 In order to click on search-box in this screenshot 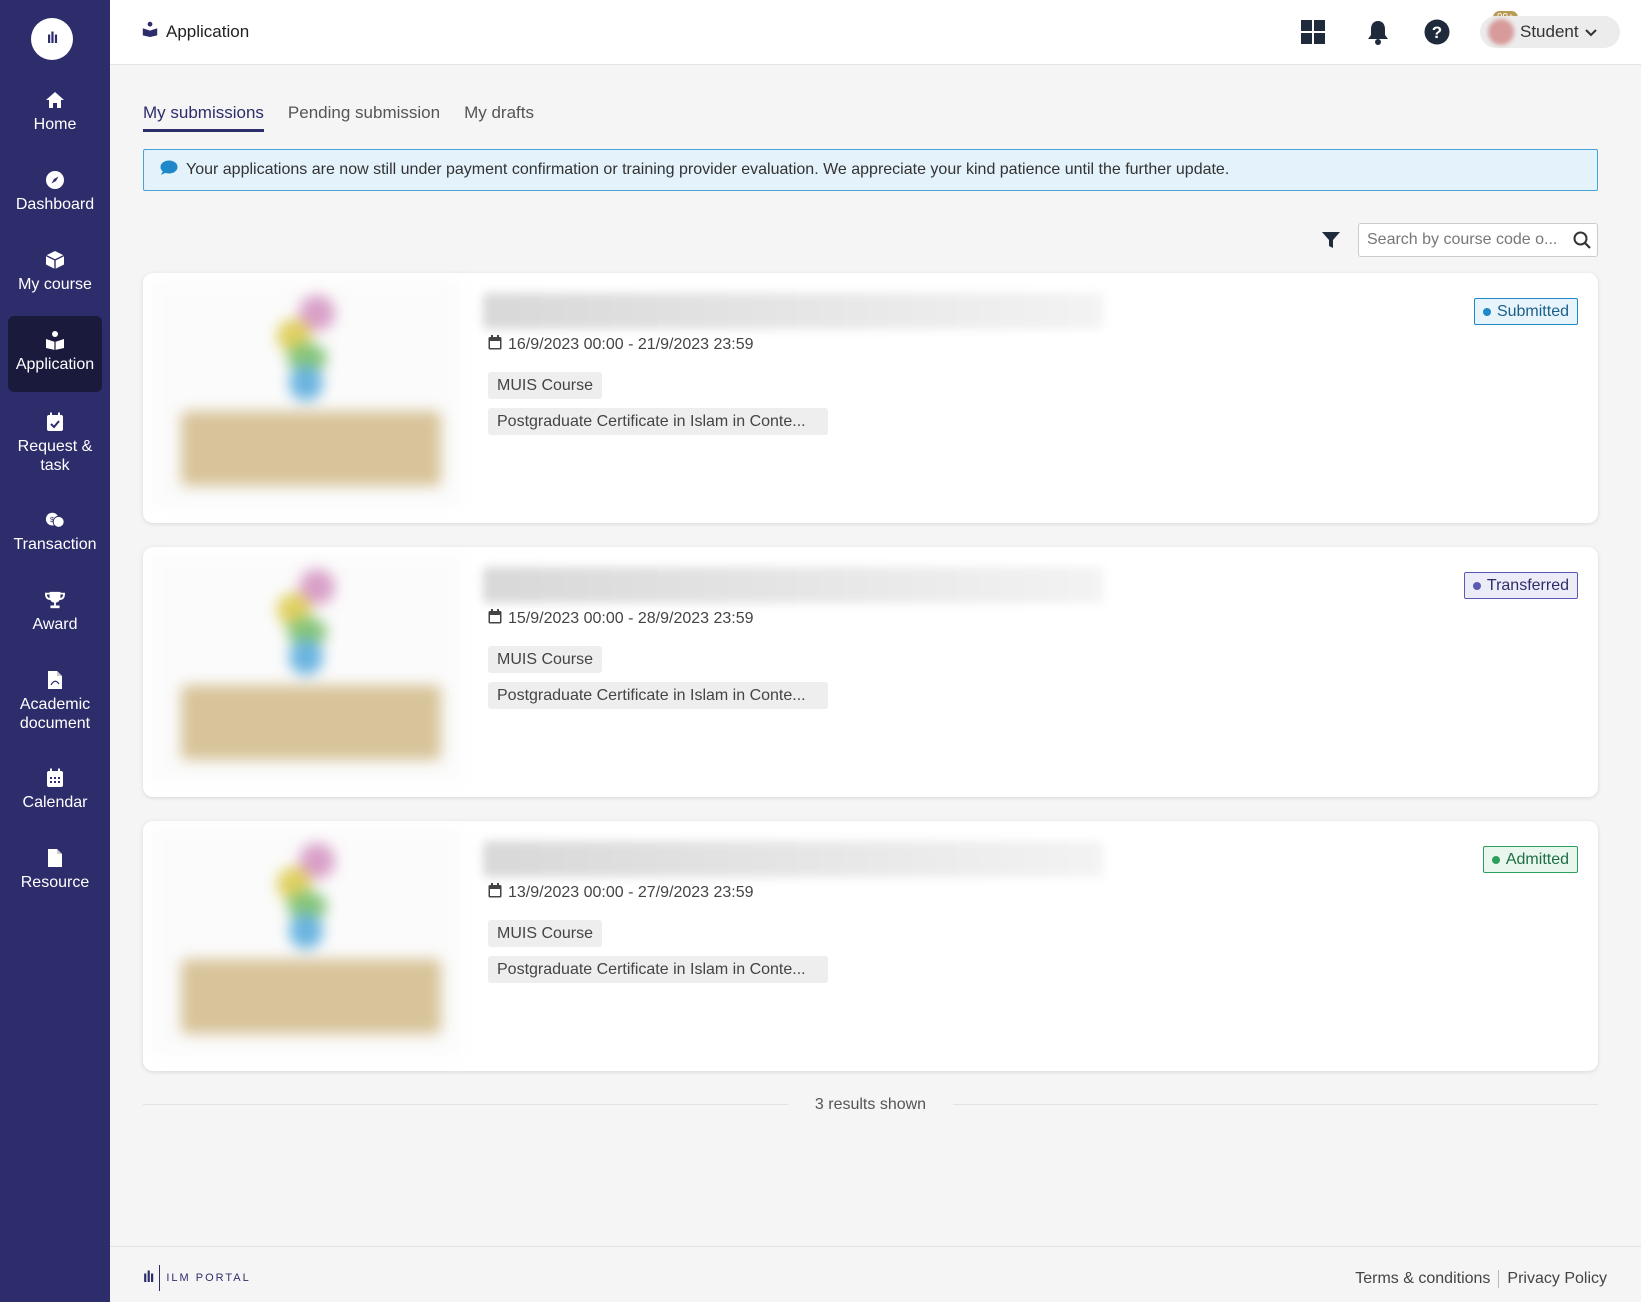, I will do `click(1478, 240)`.